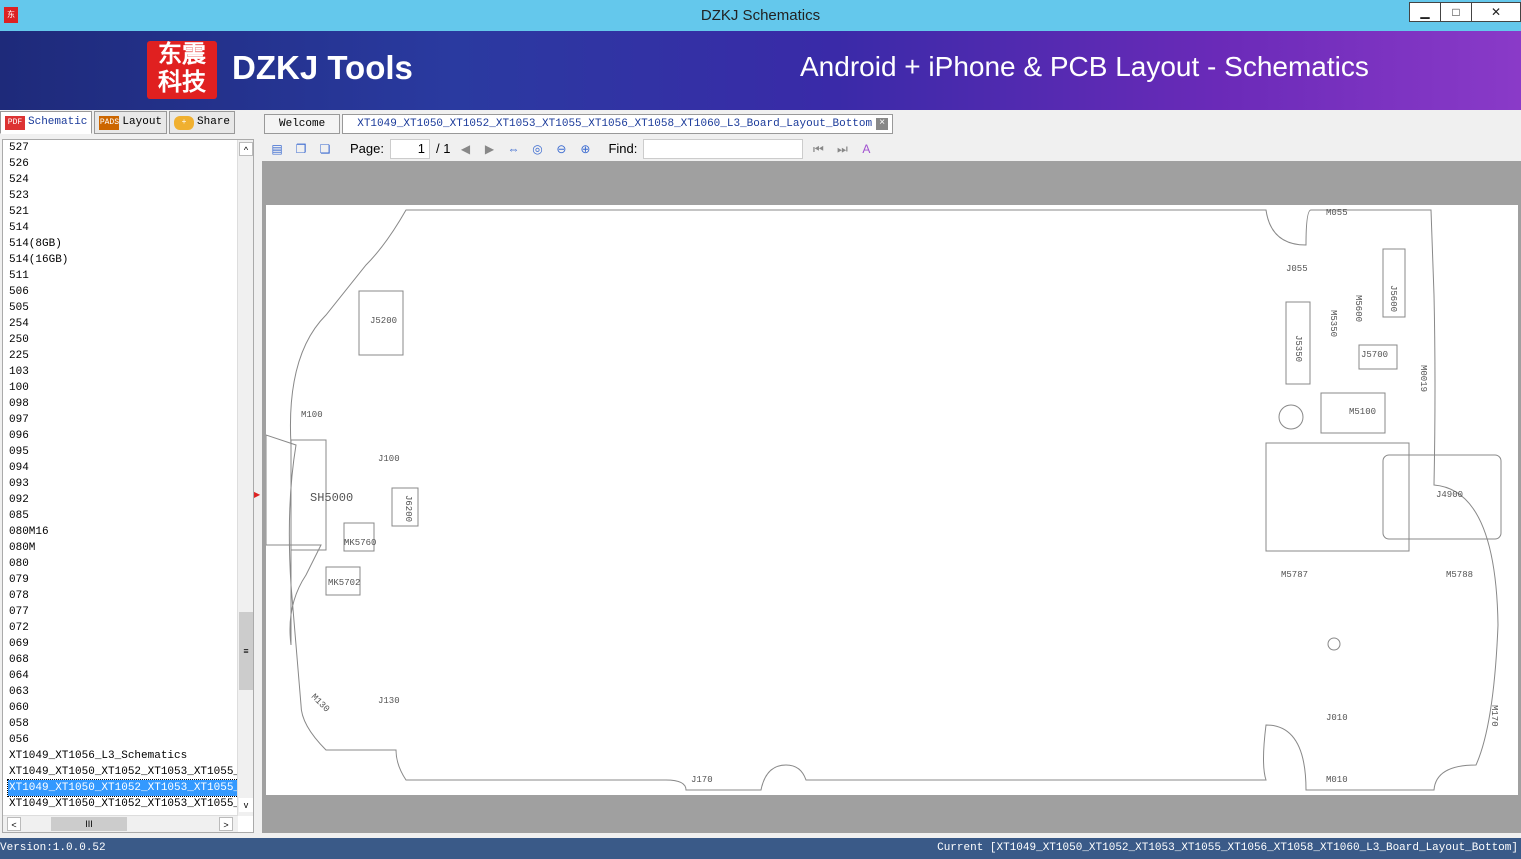  Describe the element at coordinates (120, 564) in the screenshot. I see `list-item: 080` at that location.